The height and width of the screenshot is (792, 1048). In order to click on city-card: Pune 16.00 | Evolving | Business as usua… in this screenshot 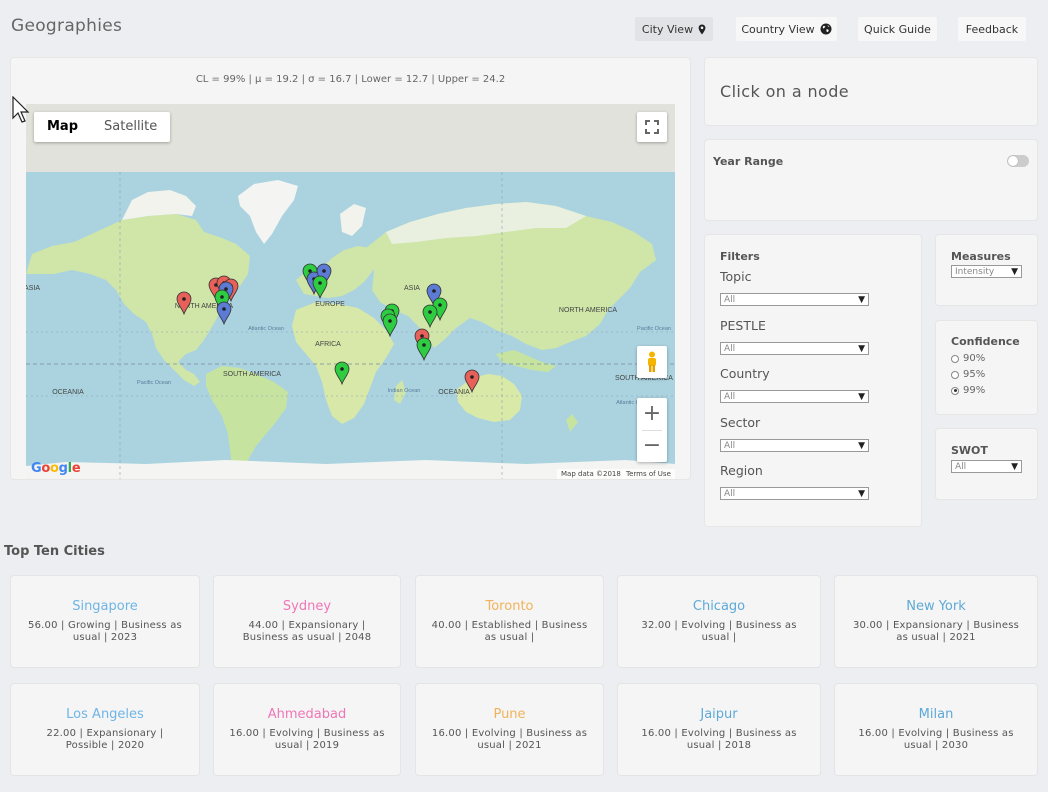, I will do `click(509, 729)`.